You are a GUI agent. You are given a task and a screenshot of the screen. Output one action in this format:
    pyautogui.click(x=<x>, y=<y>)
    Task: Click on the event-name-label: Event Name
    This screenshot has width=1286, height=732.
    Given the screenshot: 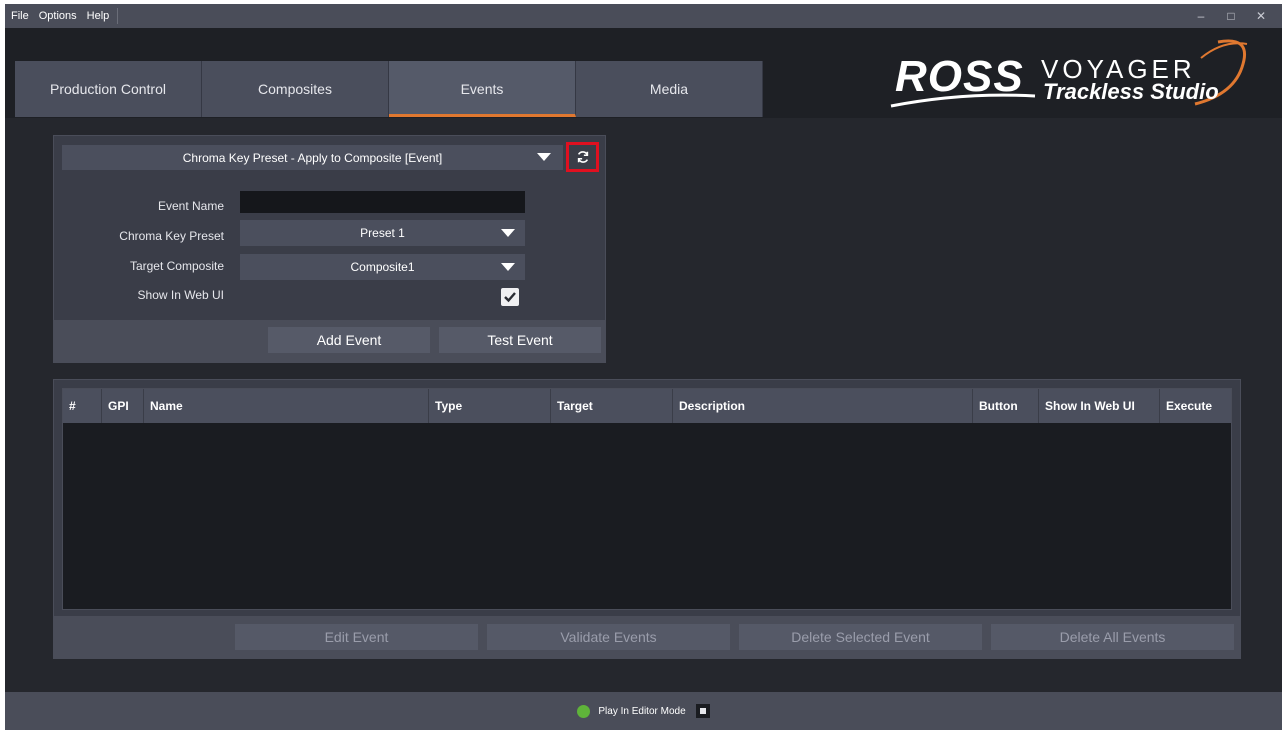 What is the action you would take?
    pyautogui.click(x=190, y=206)
    